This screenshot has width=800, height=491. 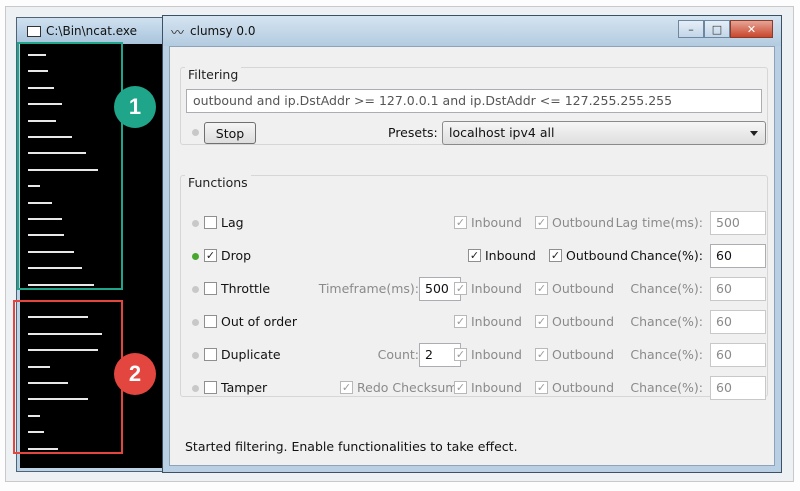 What do you see at coordinates (232, 222) in the screenshot?
I see `function-name-label: Lag` at bounding box center [232, 222].